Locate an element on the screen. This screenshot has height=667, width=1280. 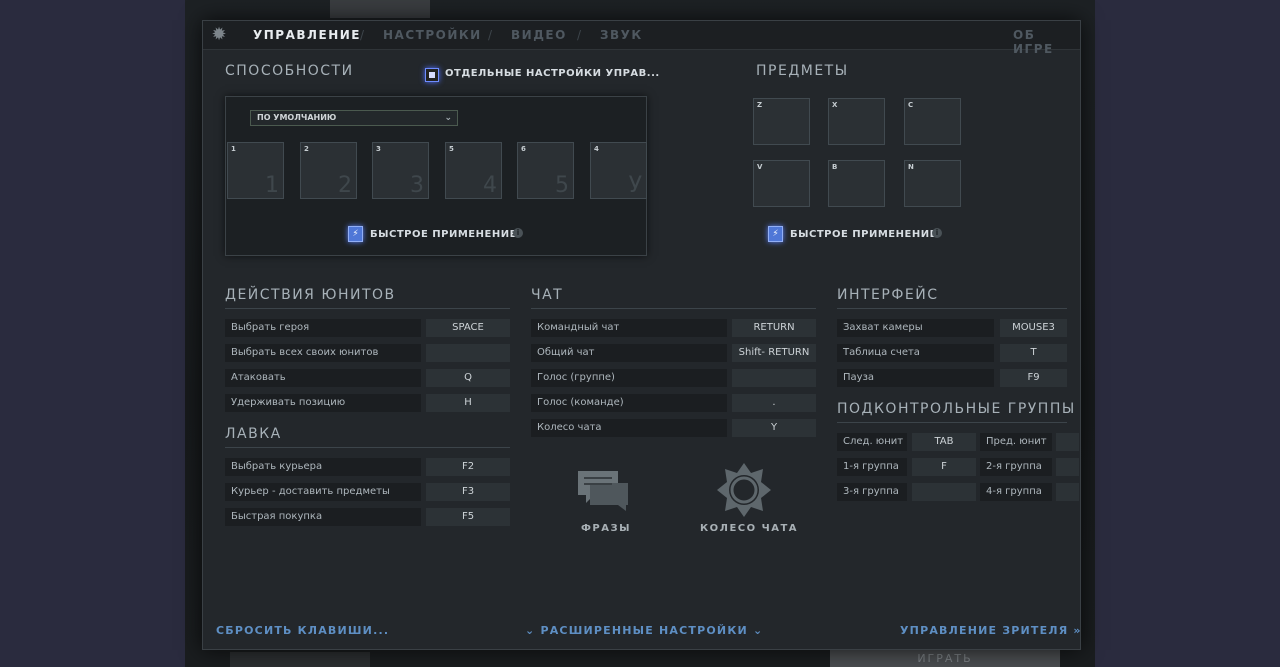
ability-slot-label: 4 is located at coordinates (490, 185).